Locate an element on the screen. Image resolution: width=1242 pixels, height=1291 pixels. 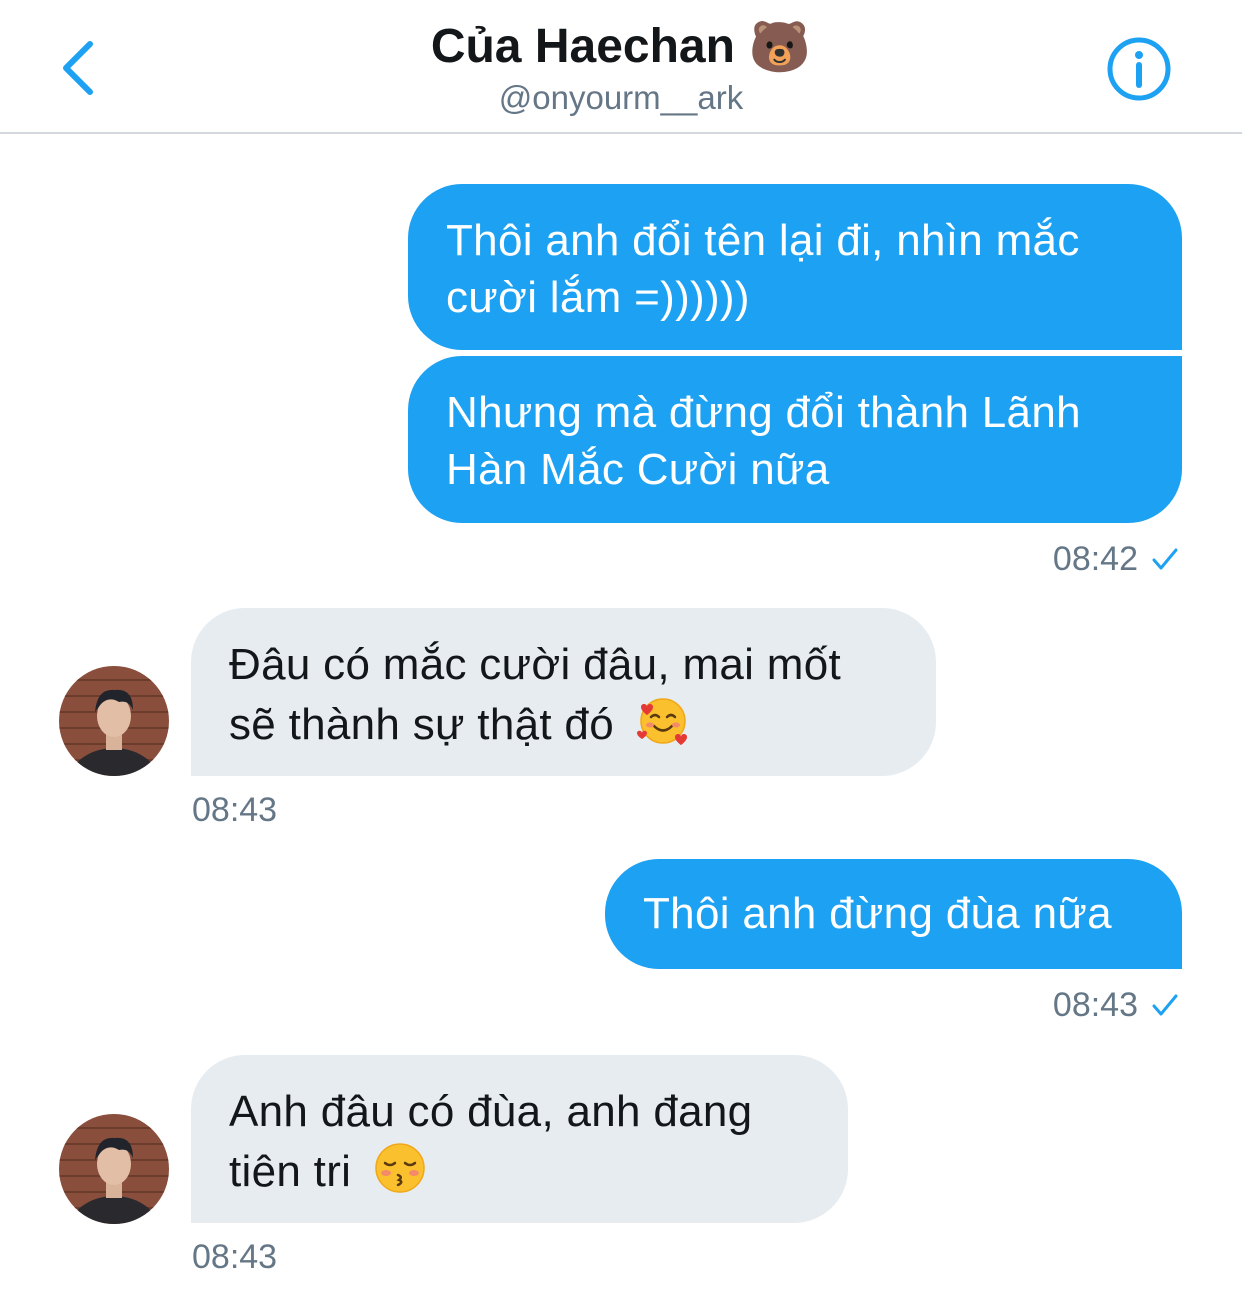
message-text-line: Nhưng mà đừng đổi thành Lãnh is located at coordinates (763, 412).